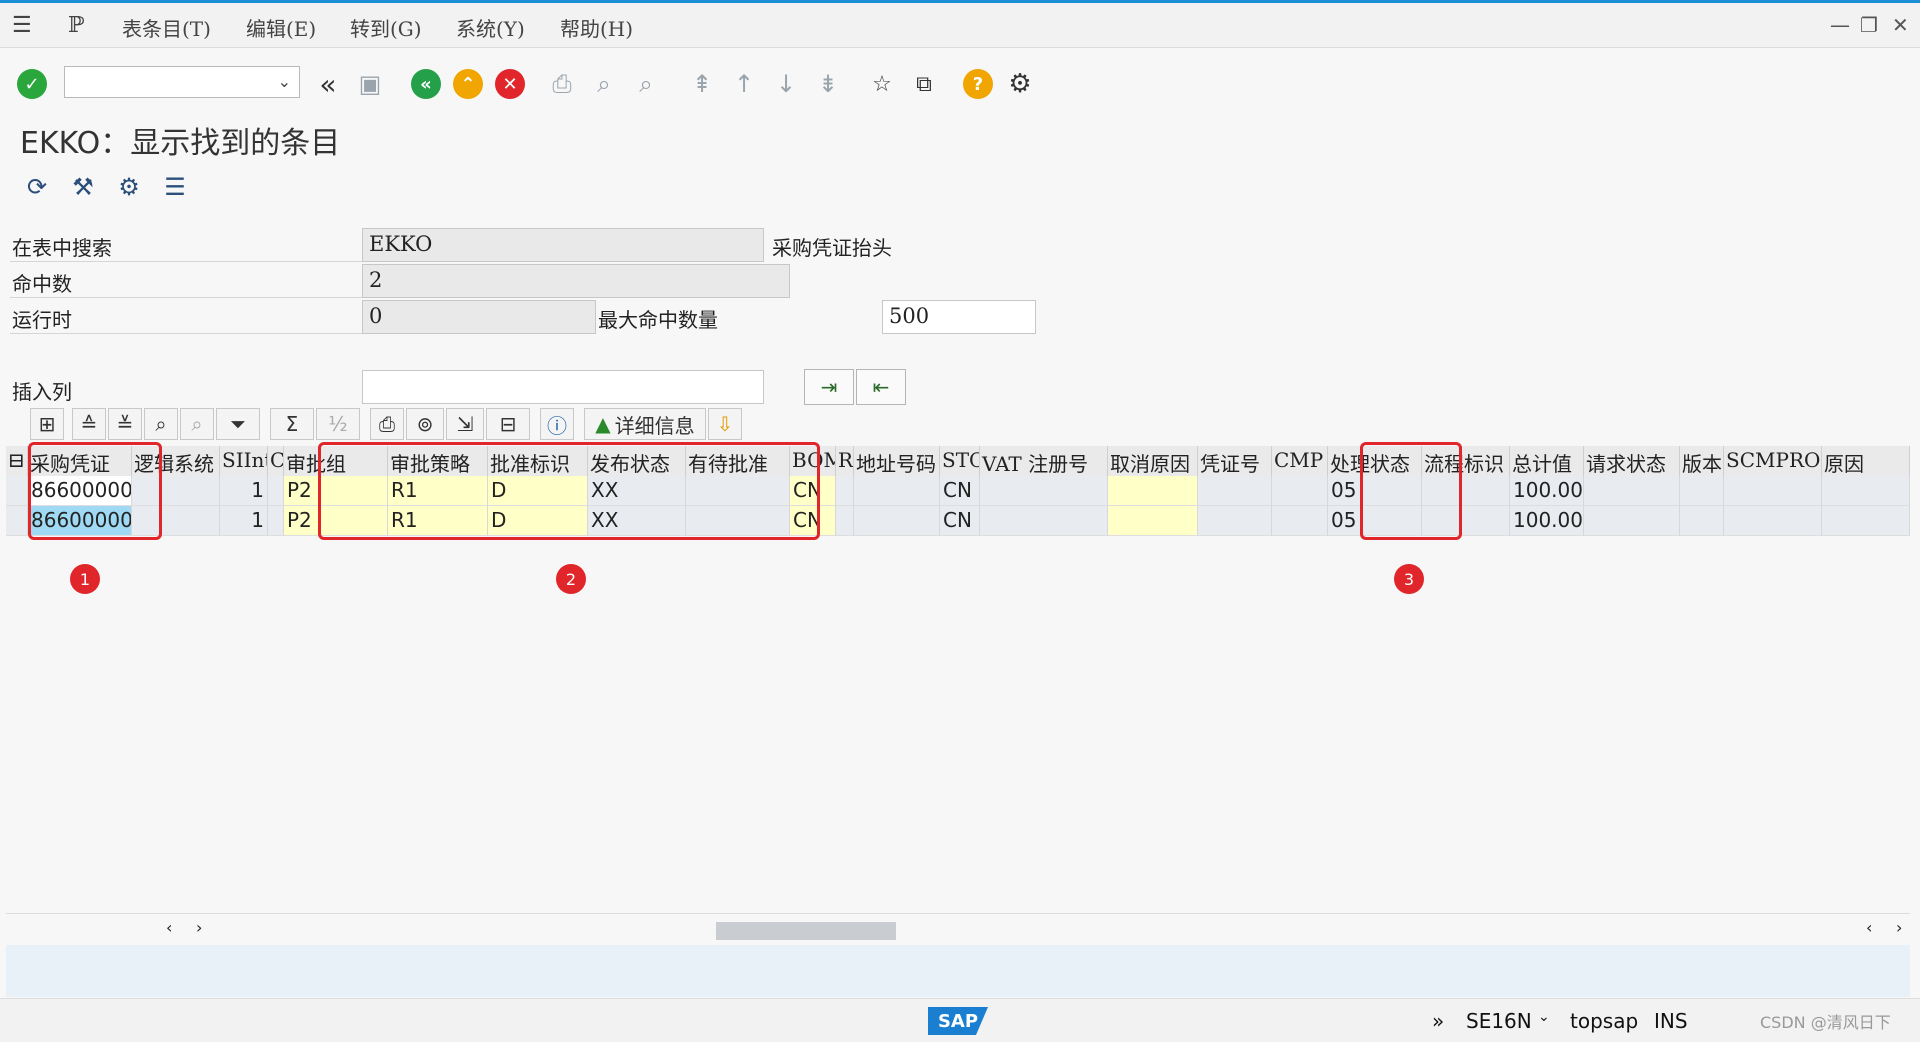 The height and width of the screenshot is (1042, 1920). I want to click on layout-grid-icon: ⊟, so click(508, 424).